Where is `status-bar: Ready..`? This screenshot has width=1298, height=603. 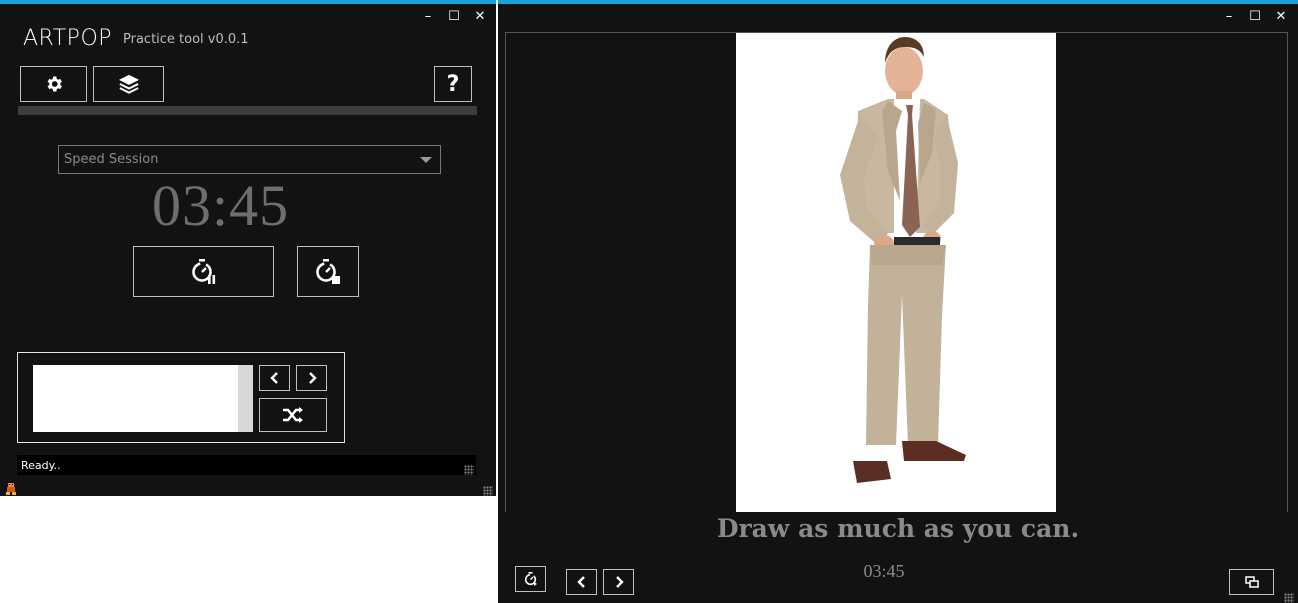 status-bar: Ready.. is located at coordinates (246, 465).